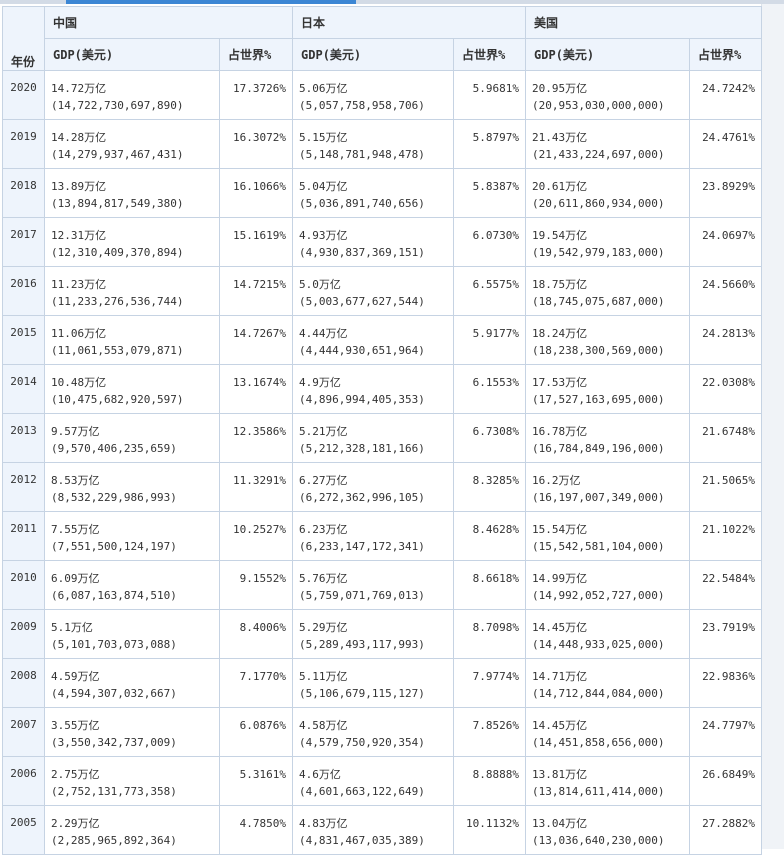  What do you see at coordinates (114, 840) in the screenshot?
I see `china-gdp-full: (2,285,965,892,364)` at bounding box center [114, 840].